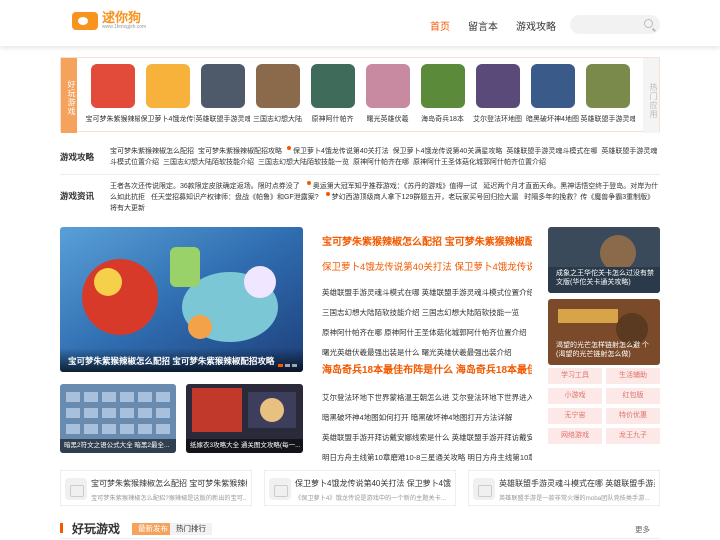  What do you see at coordinates (605, 350) in the screenshot?
I see `side-caption: 渴望的光芒怎样链射怎么避 个(渴望的光芒链射怎么做)` at bounding box center [605, 350].